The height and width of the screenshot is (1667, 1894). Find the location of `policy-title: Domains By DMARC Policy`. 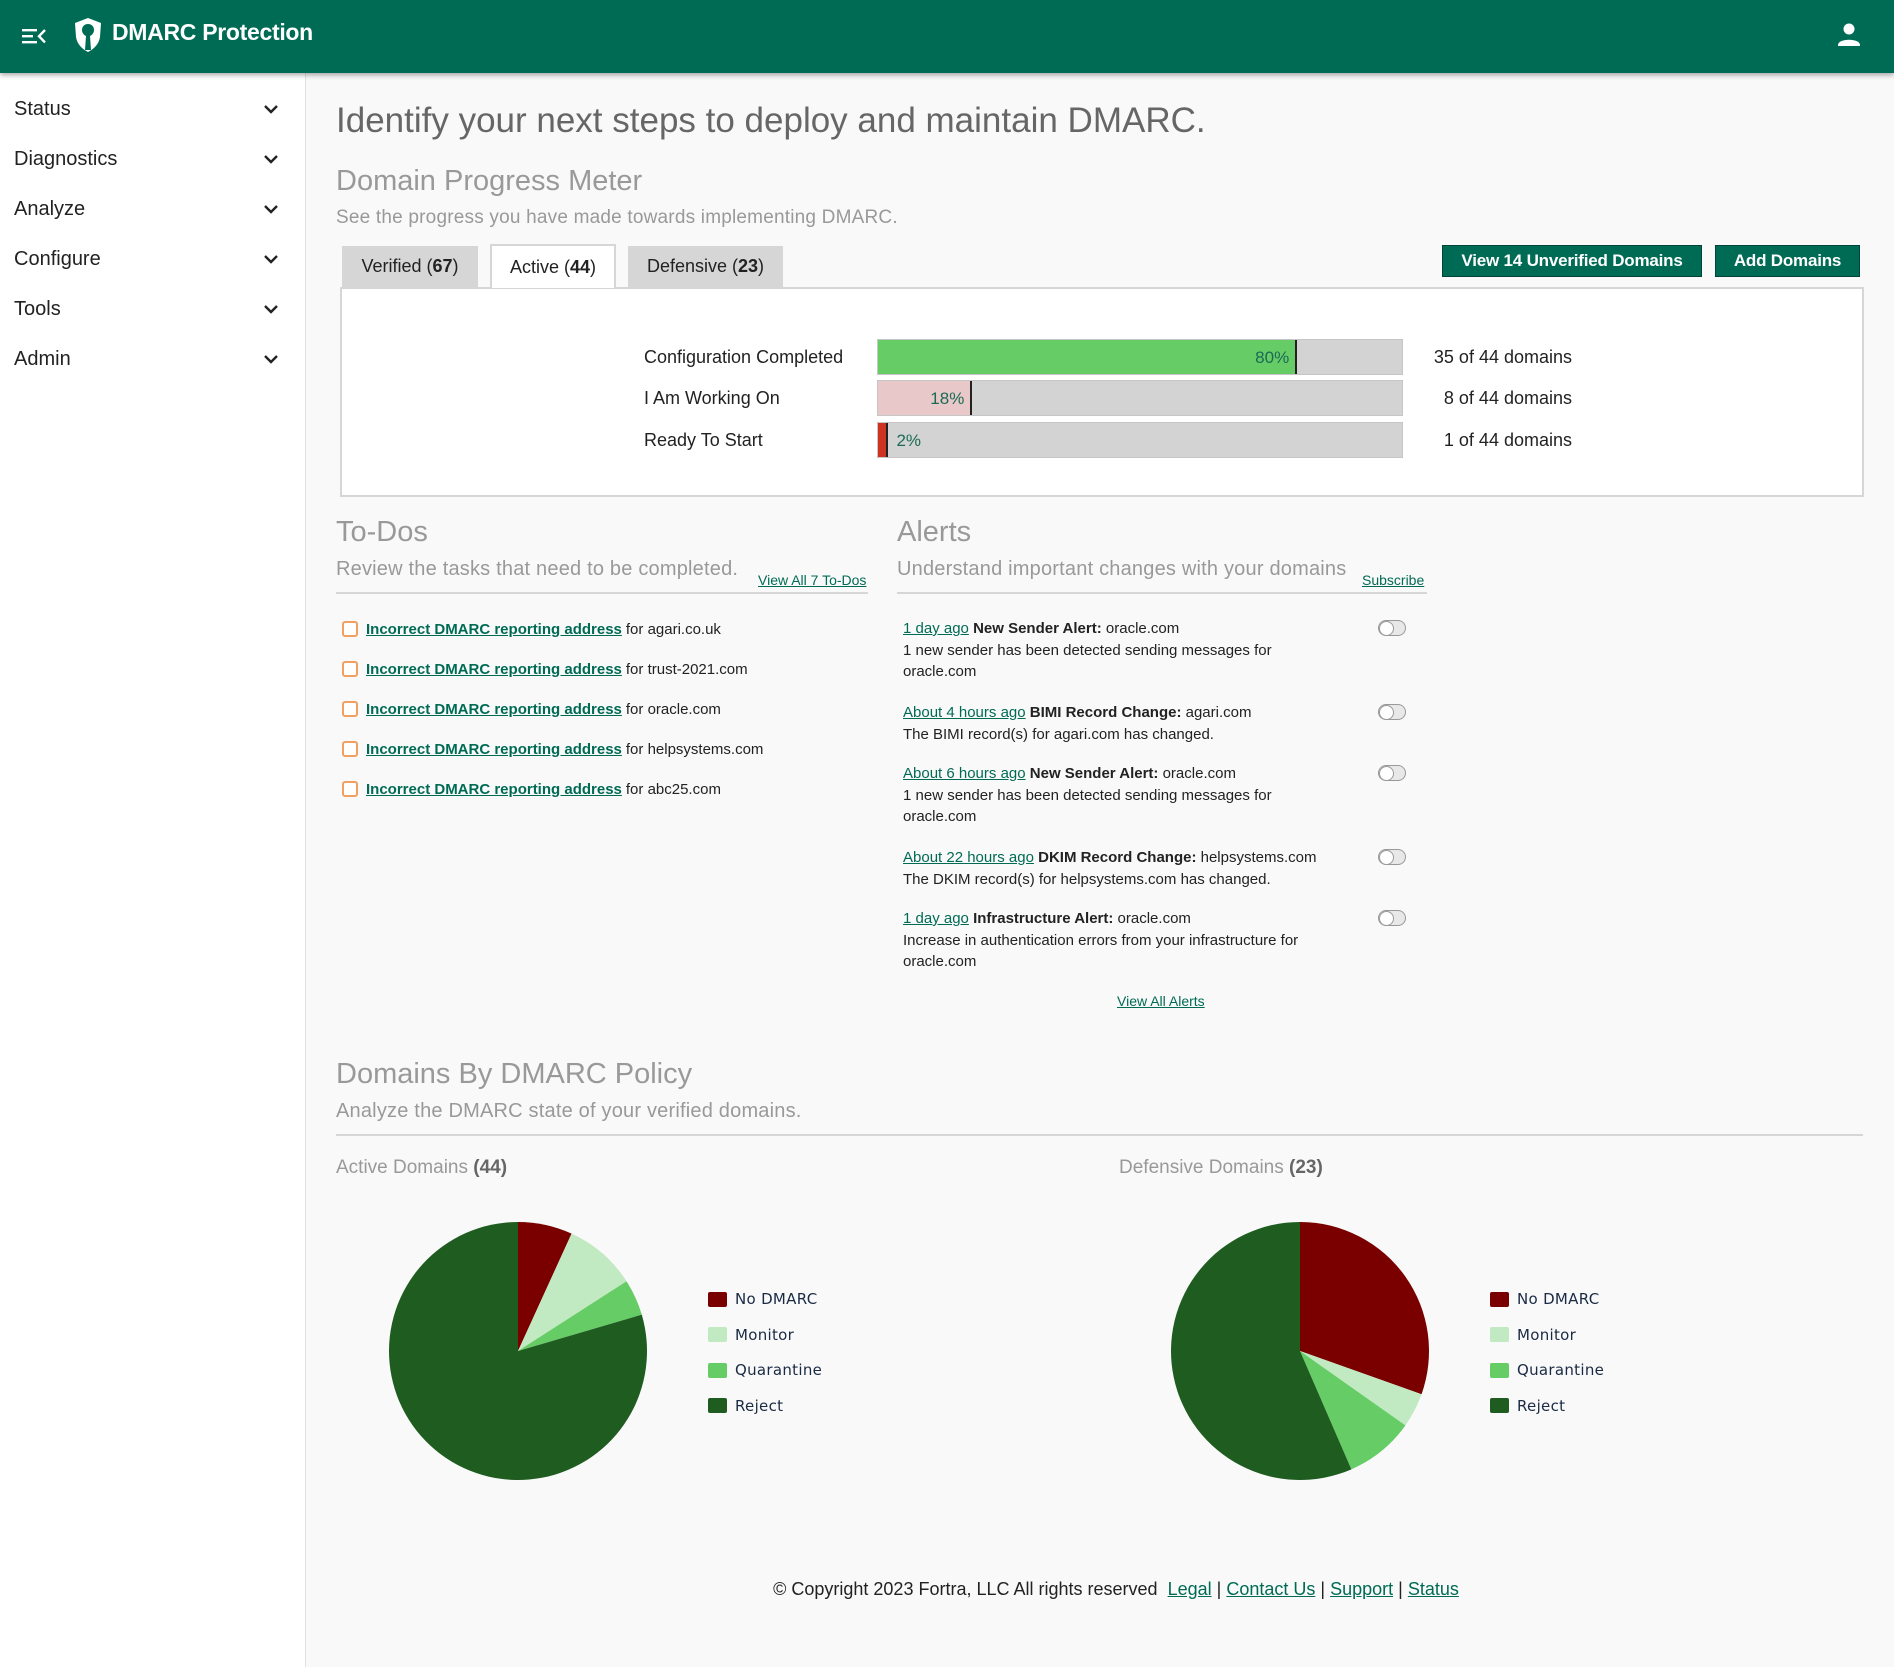

policy-title: Domains By DMARC Policy is located at coordinates (514, 1074).